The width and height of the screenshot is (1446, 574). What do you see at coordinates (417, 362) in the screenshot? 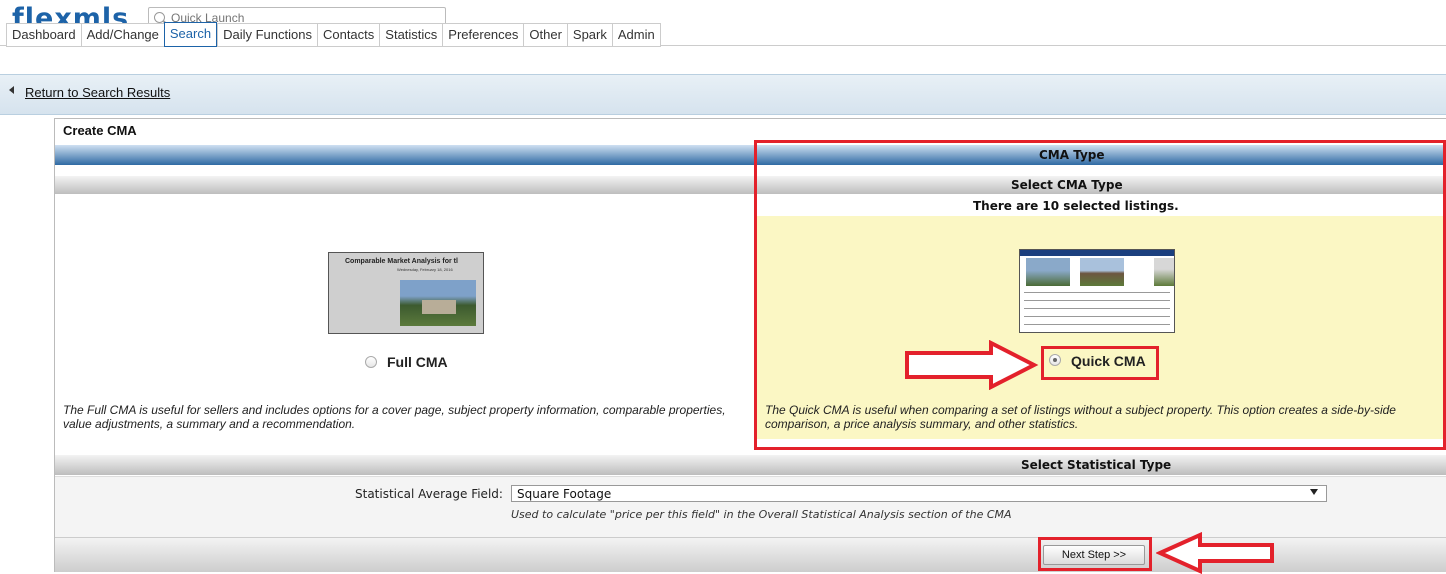
I see `full-cma-label: Full CMA` at bounding box center [417, 362].